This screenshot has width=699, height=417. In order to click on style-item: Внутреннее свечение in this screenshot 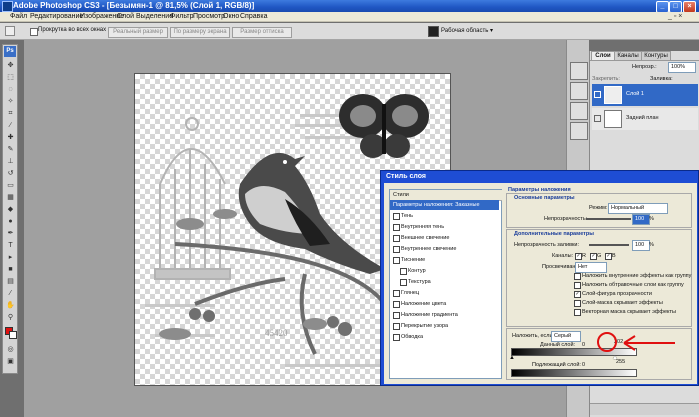, I will do `click(444, 249)`.